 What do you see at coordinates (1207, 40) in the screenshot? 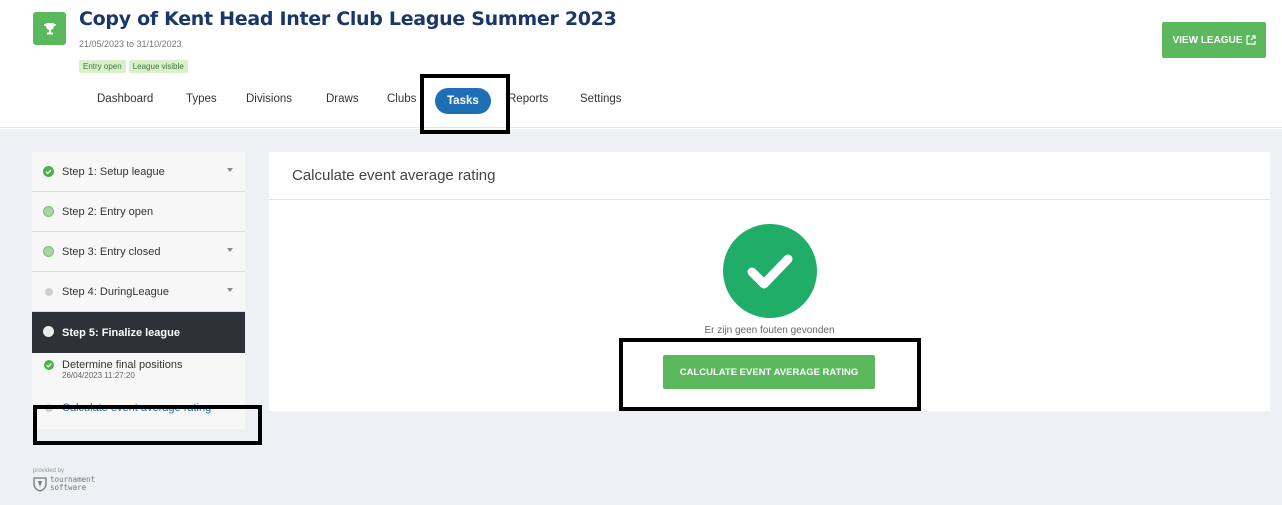
I see `view-league-label: VIEW LEAGUE` at bounding box center [1207, 40].